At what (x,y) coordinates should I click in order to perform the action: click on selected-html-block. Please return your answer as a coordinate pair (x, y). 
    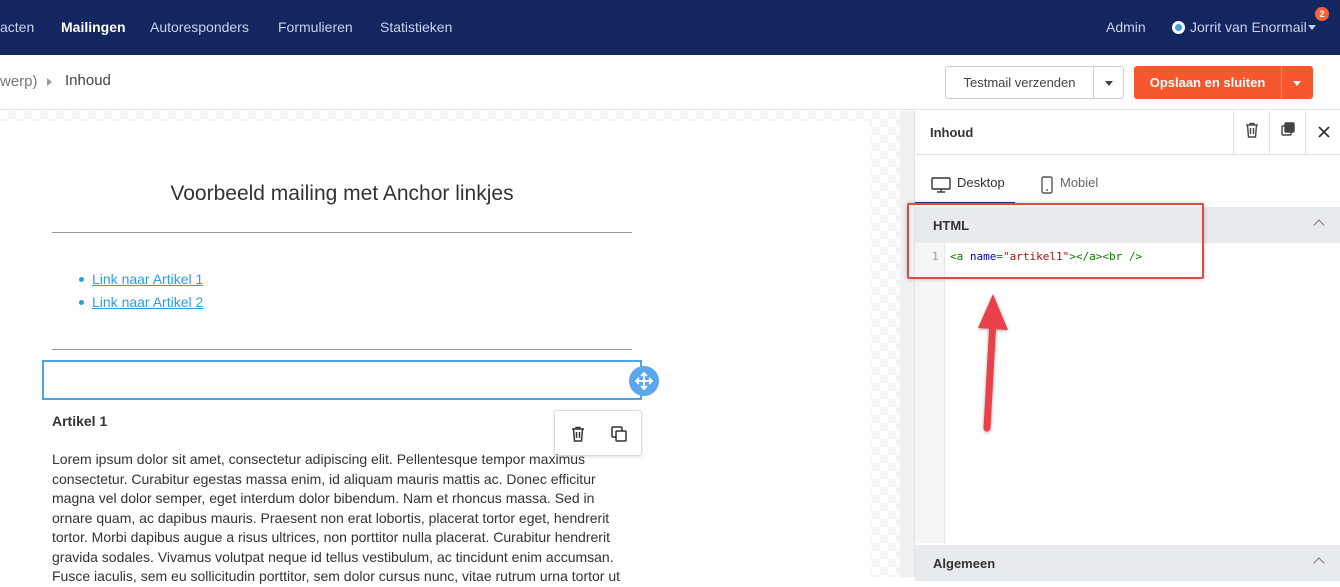
    Looking at the image, I should click on (342, 380).